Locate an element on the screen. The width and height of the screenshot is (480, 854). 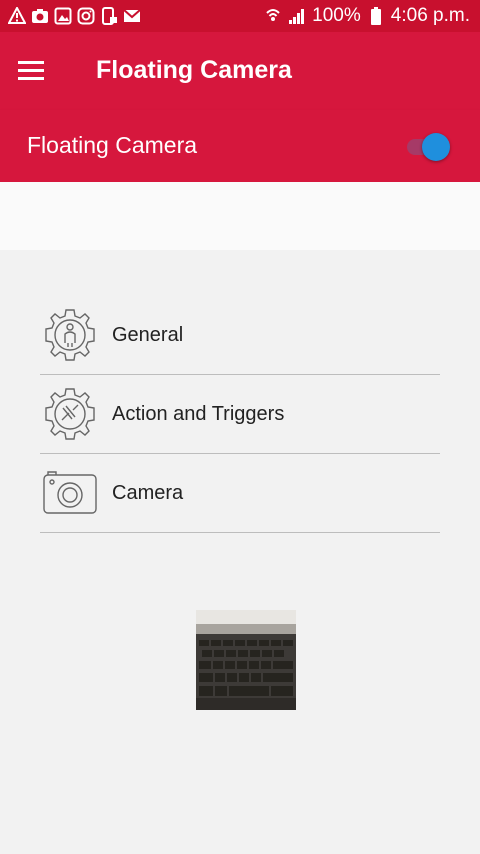
floating-camera-switch is located at coordinates (429, 146).